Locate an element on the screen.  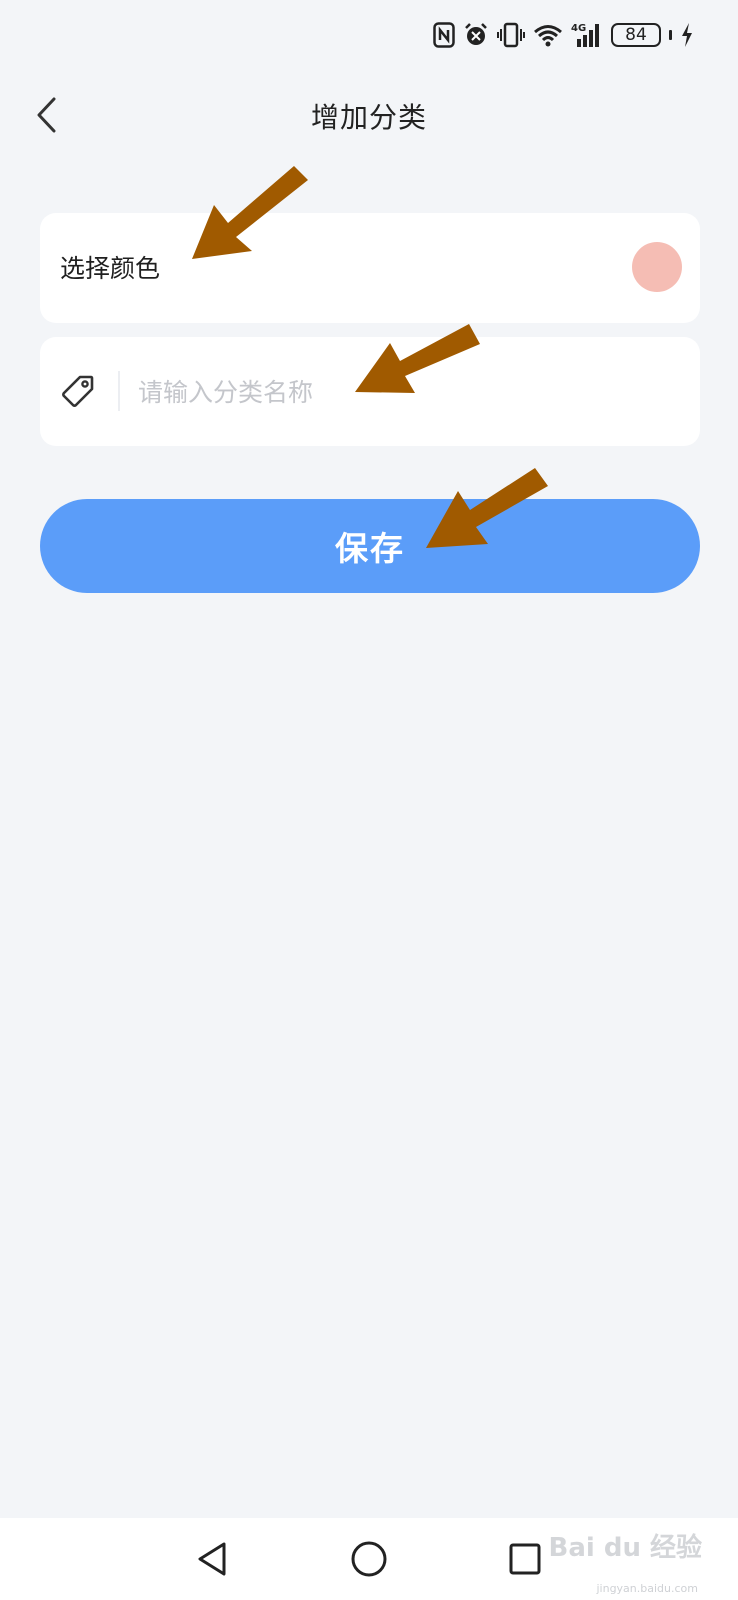
battery-level: 84 is located at coordinates (636, 34).